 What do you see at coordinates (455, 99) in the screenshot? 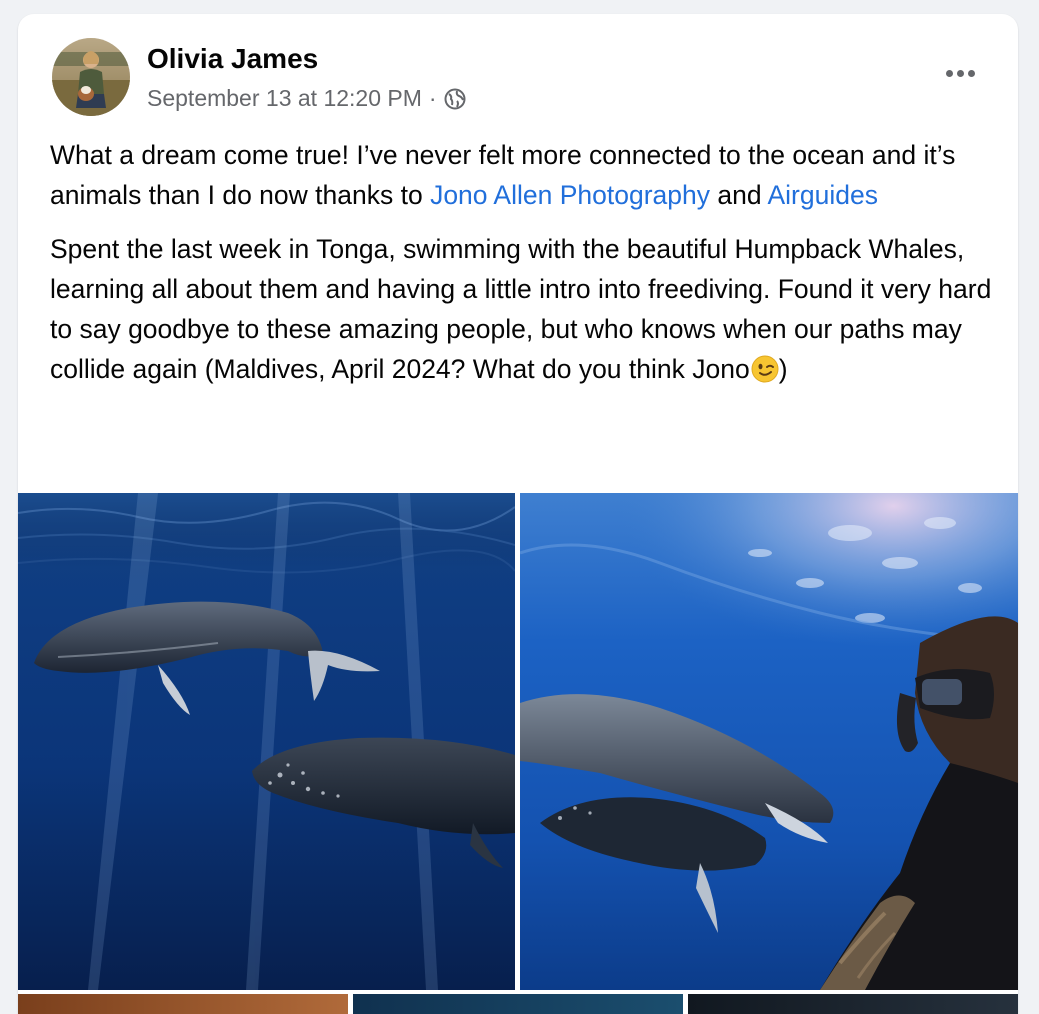
I see `globe-icon` at bounding box center [455, 99].